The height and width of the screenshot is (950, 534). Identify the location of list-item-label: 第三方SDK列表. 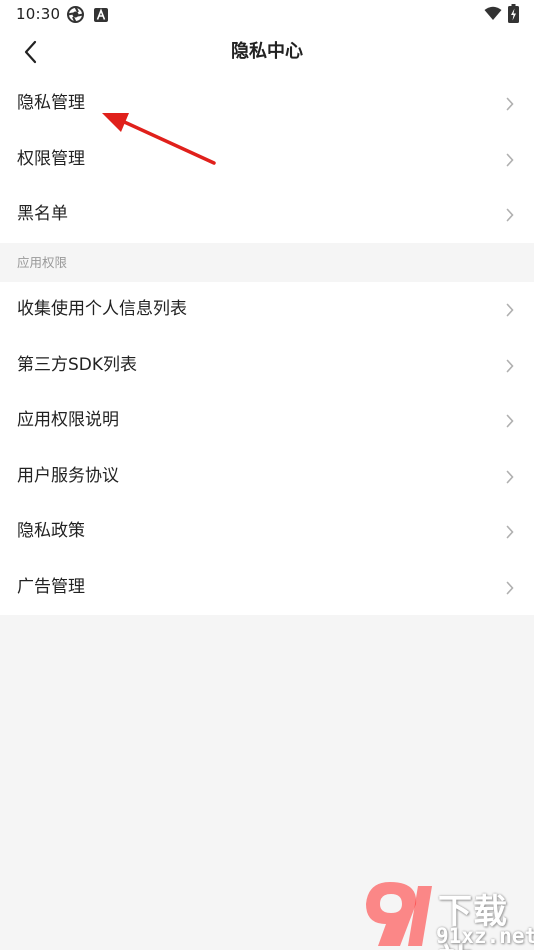
(77, 364).